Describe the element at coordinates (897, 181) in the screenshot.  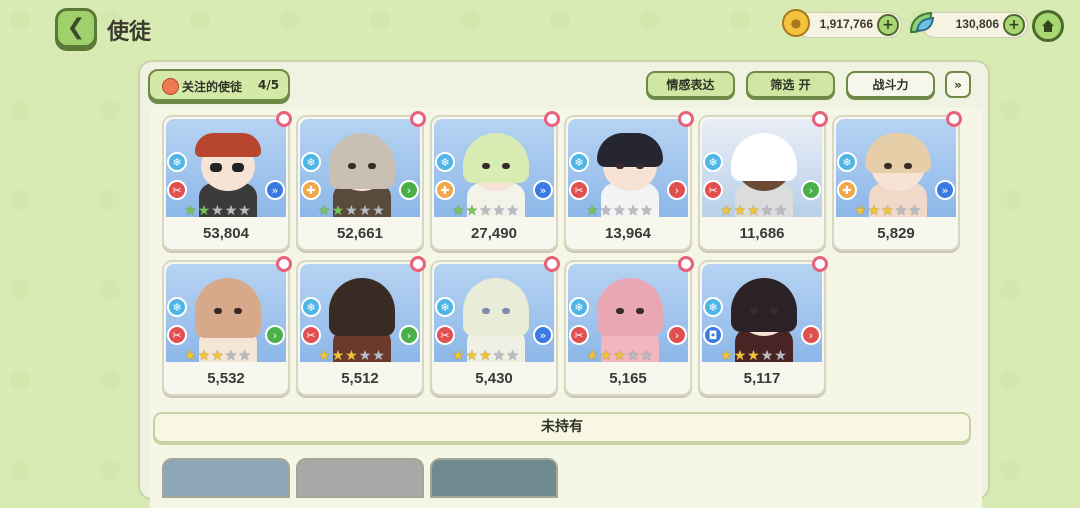
I see `apostle-card: ❄ ✚ » ★ ★ ★ ★ ★ 5,829` at that location.